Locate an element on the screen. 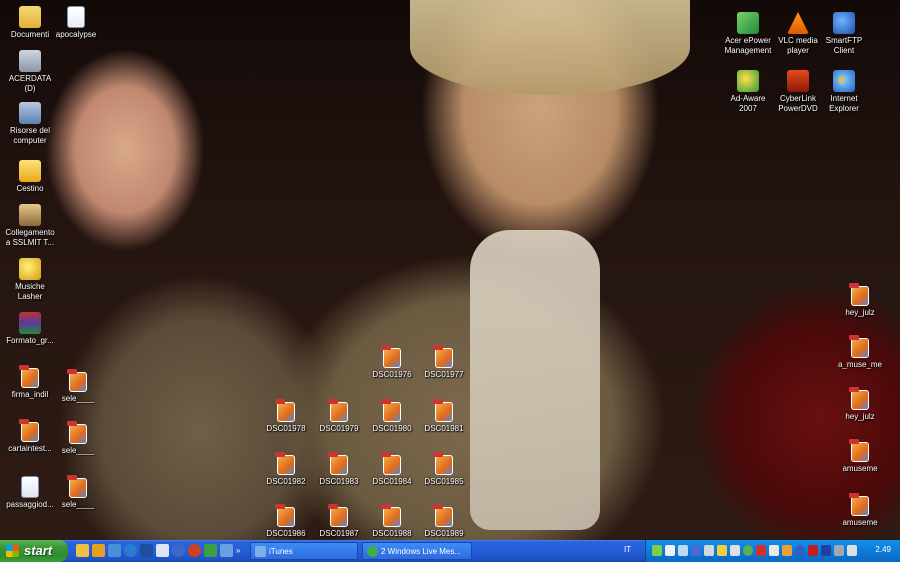  system-tray: 2.49 is located at coordinates (772, 551).